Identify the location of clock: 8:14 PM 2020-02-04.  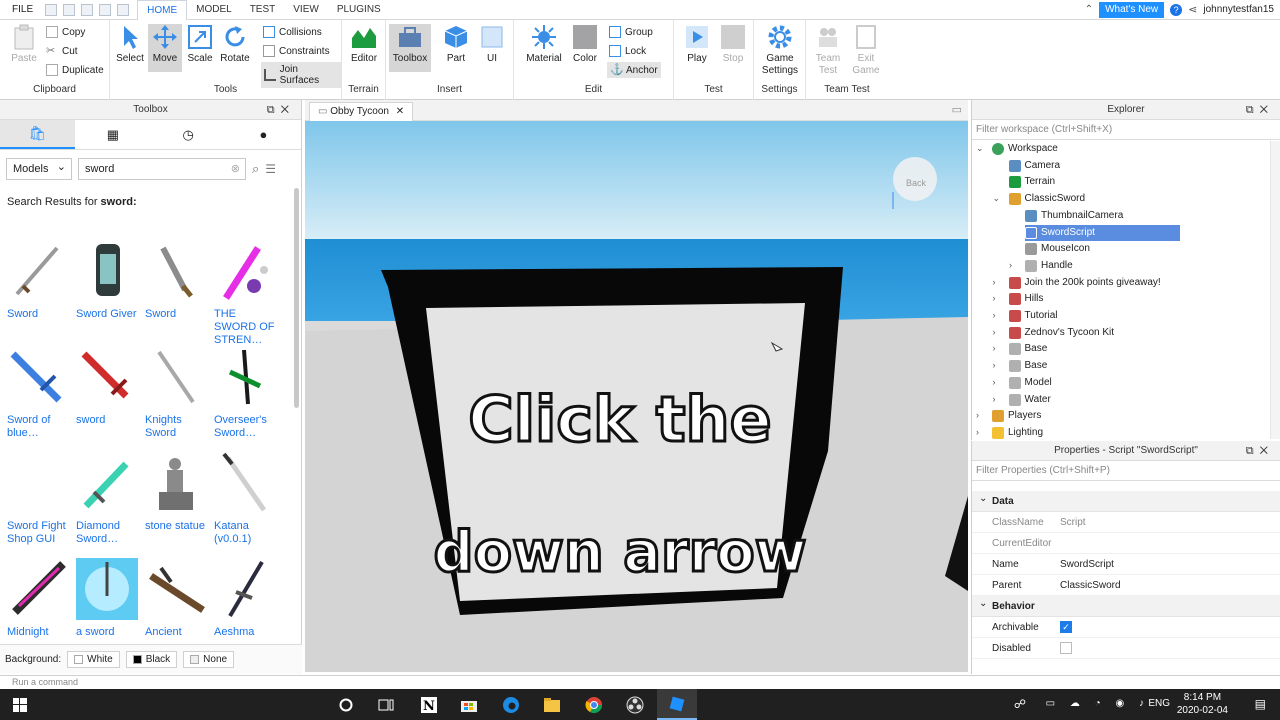
(1202, 704).